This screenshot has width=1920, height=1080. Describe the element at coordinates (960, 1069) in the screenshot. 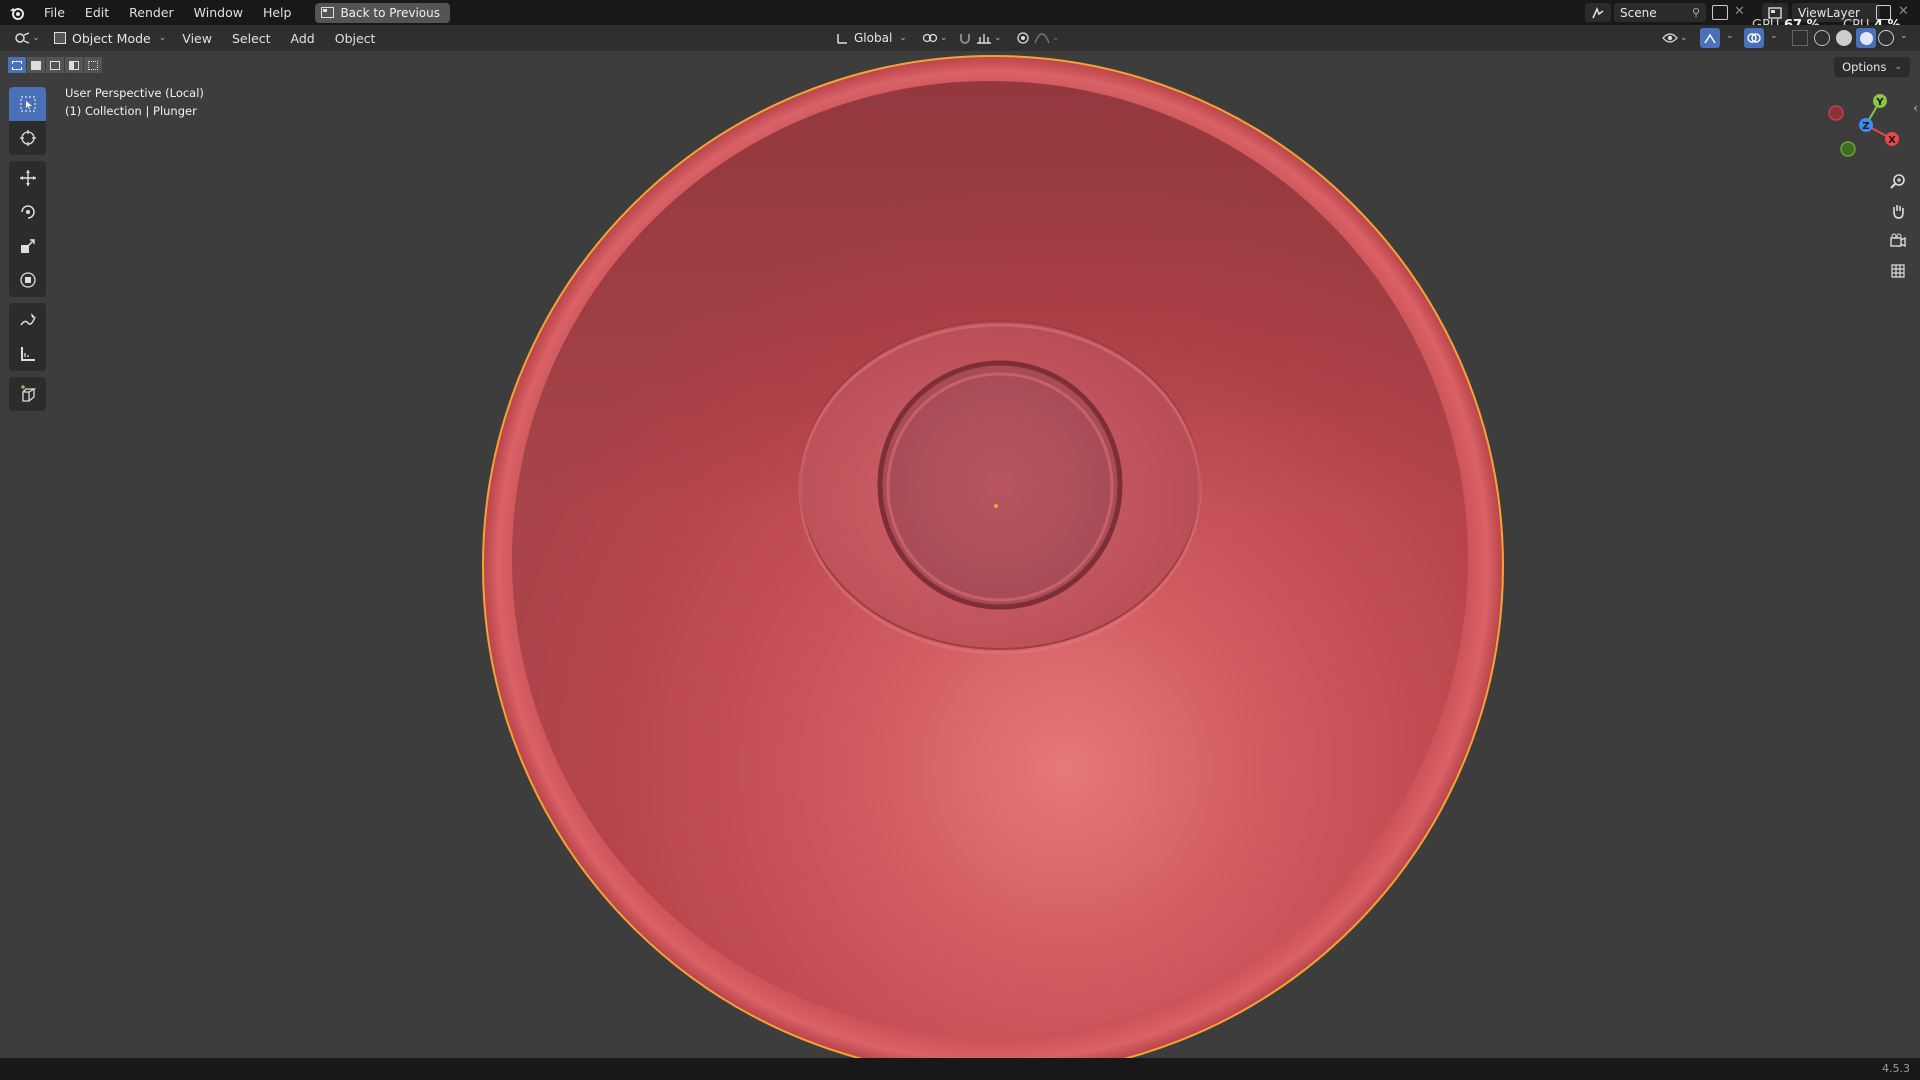

I see `status-bar: 4.5.3` at that location.